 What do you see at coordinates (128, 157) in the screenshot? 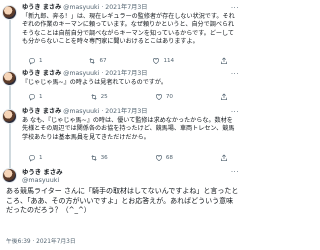
I see `tweet-actions: 1 36 68` at bounding box center [128, 157].